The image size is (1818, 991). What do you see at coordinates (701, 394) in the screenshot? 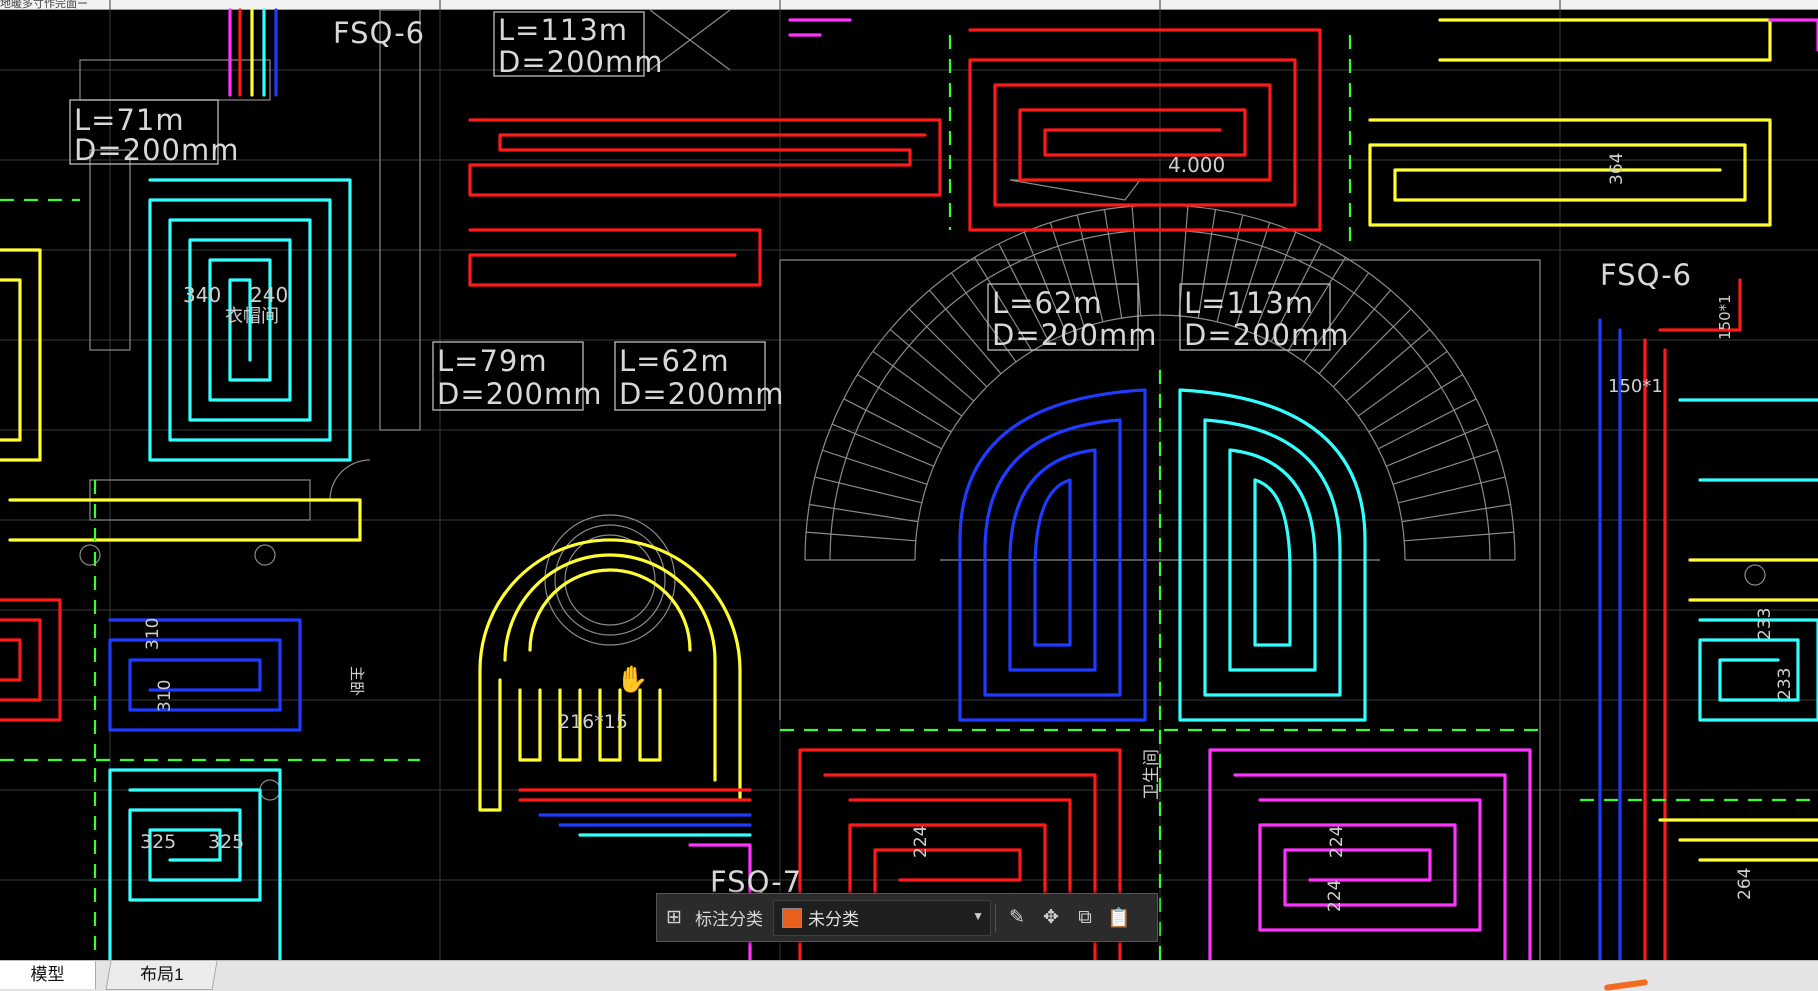
I see `tag-l62-left-diameter: D=200mm` at bounding box center [701, 394].